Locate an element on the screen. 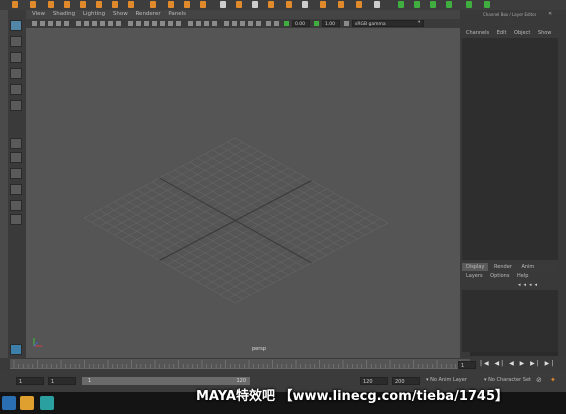 Image resolution: width=566 pixels, height=414 pixels. close-icon: ✕ is located at coordinates (550, 14).